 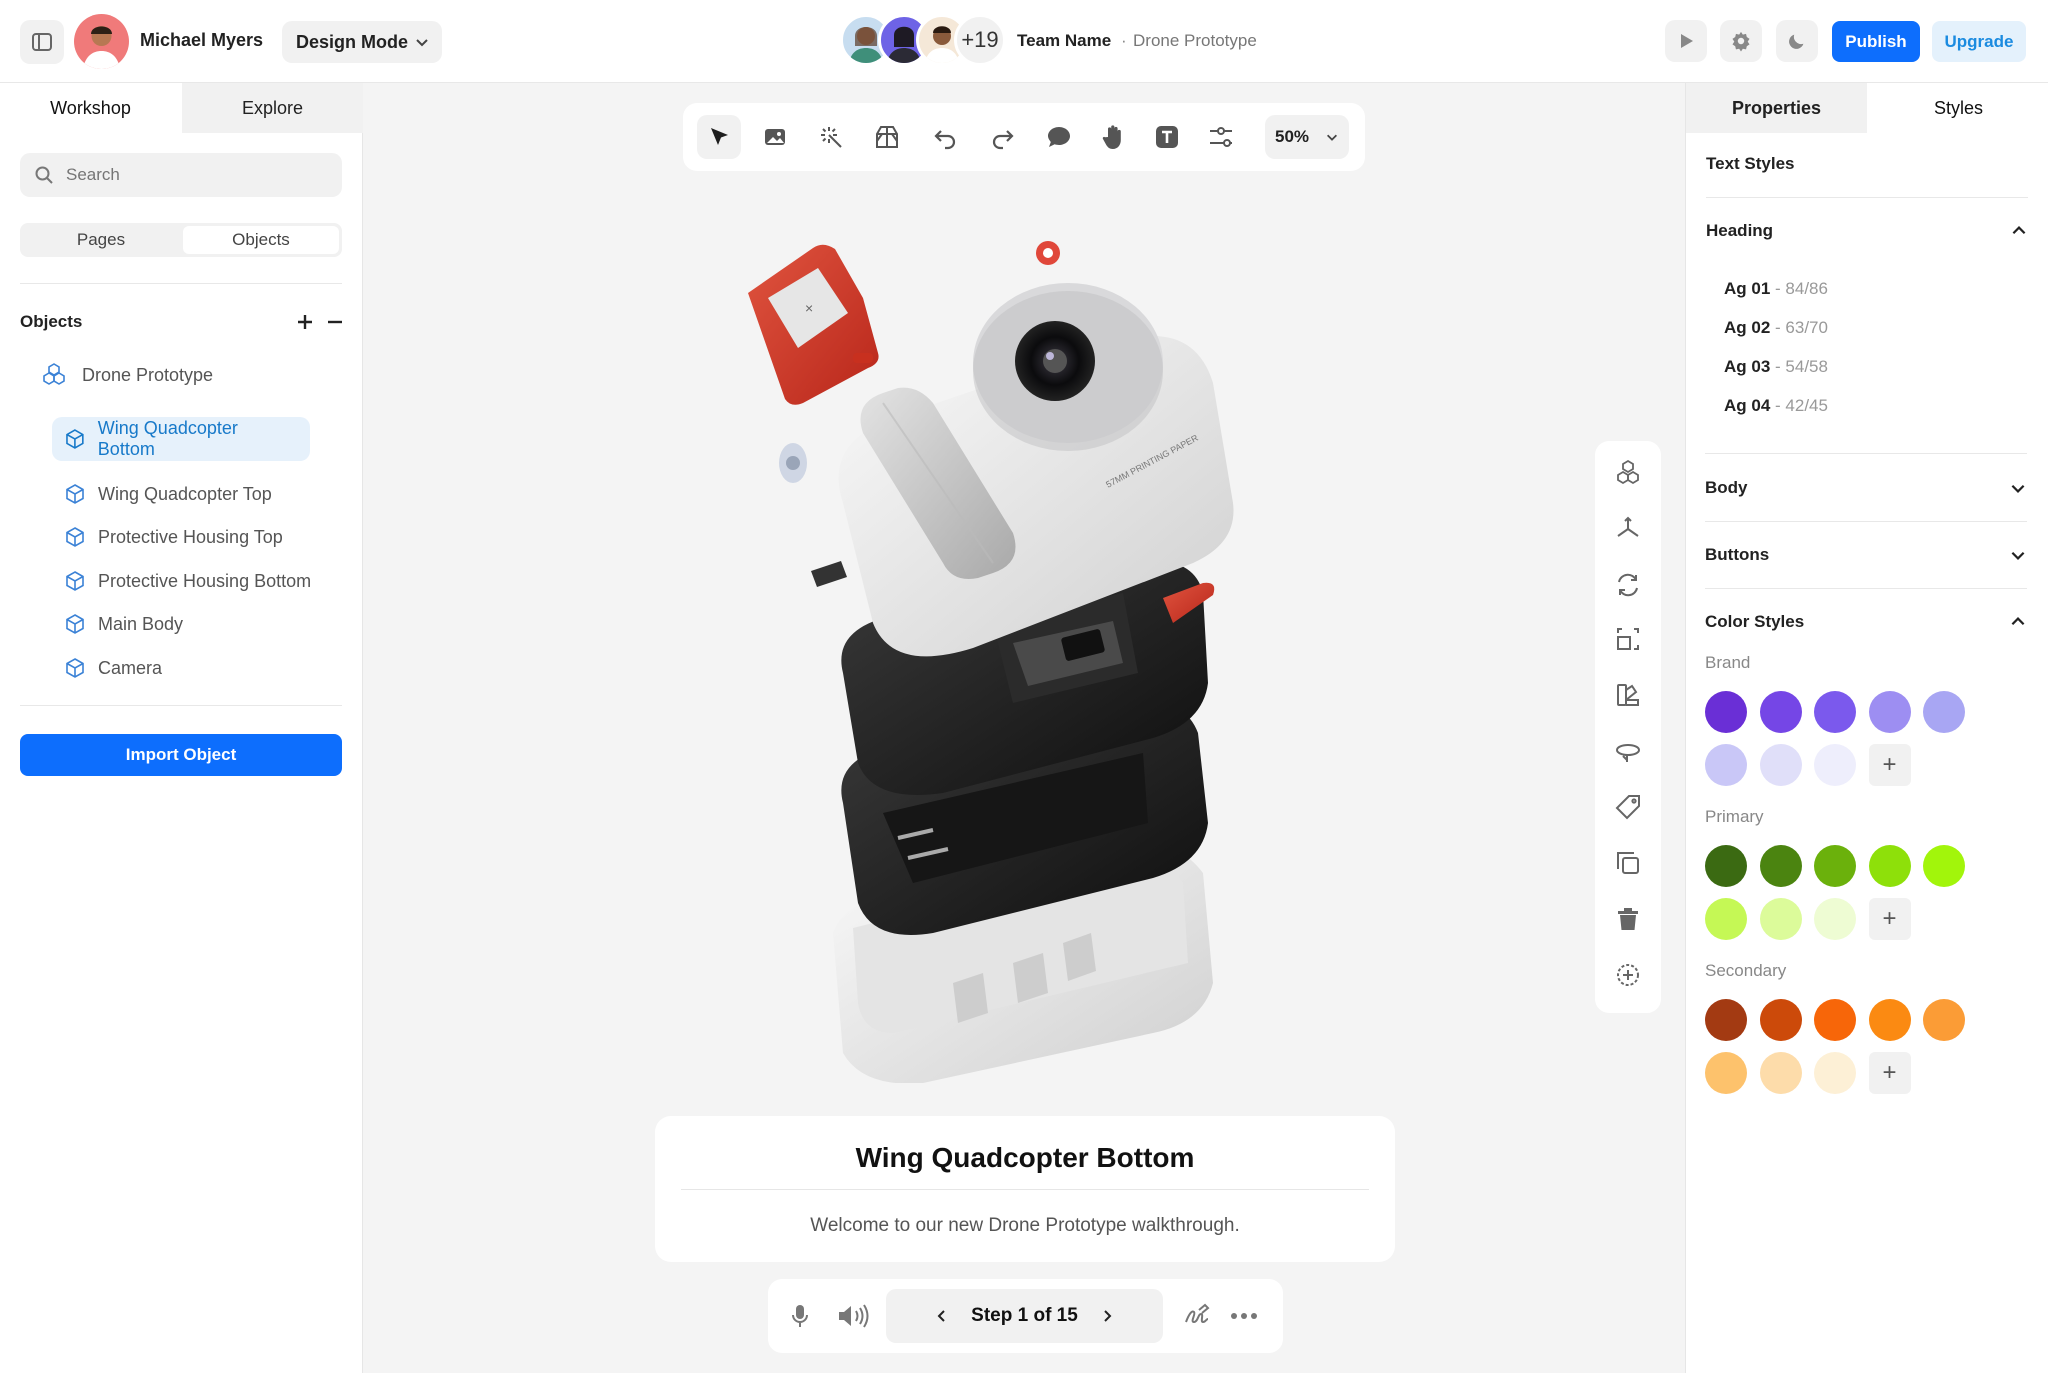 What do you see at coordinates (2018, 555) in the screenshot?
I see `chevron-down-icon` at bounding box center [2018, 555].